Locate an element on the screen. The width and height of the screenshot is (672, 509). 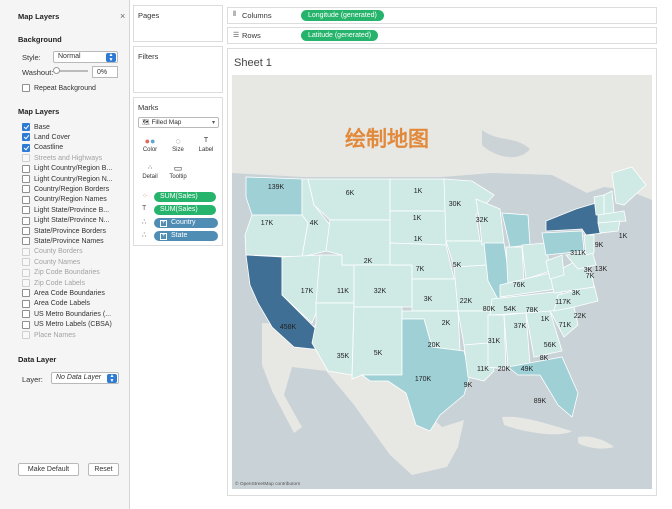
state-detail-pill: + State is located at coordinates (186, 236).